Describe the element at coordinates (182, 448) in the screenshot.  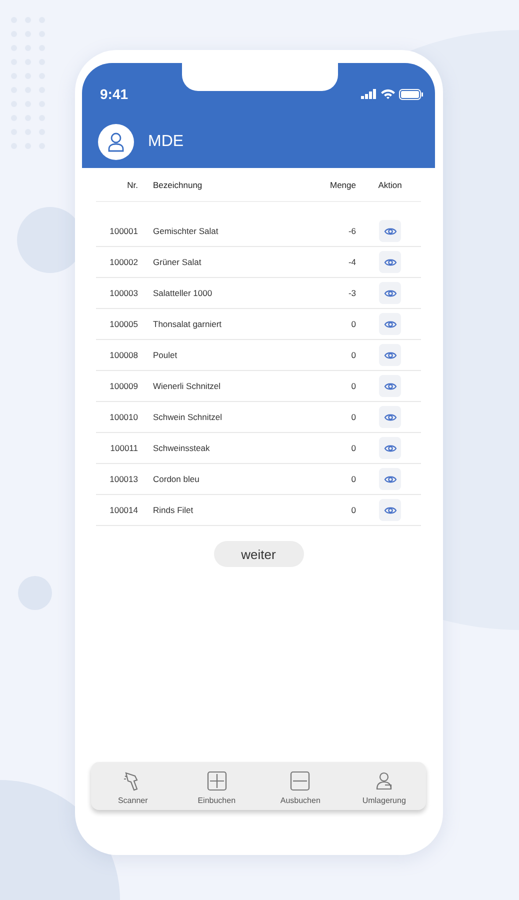
I see `item-name: Schweinssteak` at that location.